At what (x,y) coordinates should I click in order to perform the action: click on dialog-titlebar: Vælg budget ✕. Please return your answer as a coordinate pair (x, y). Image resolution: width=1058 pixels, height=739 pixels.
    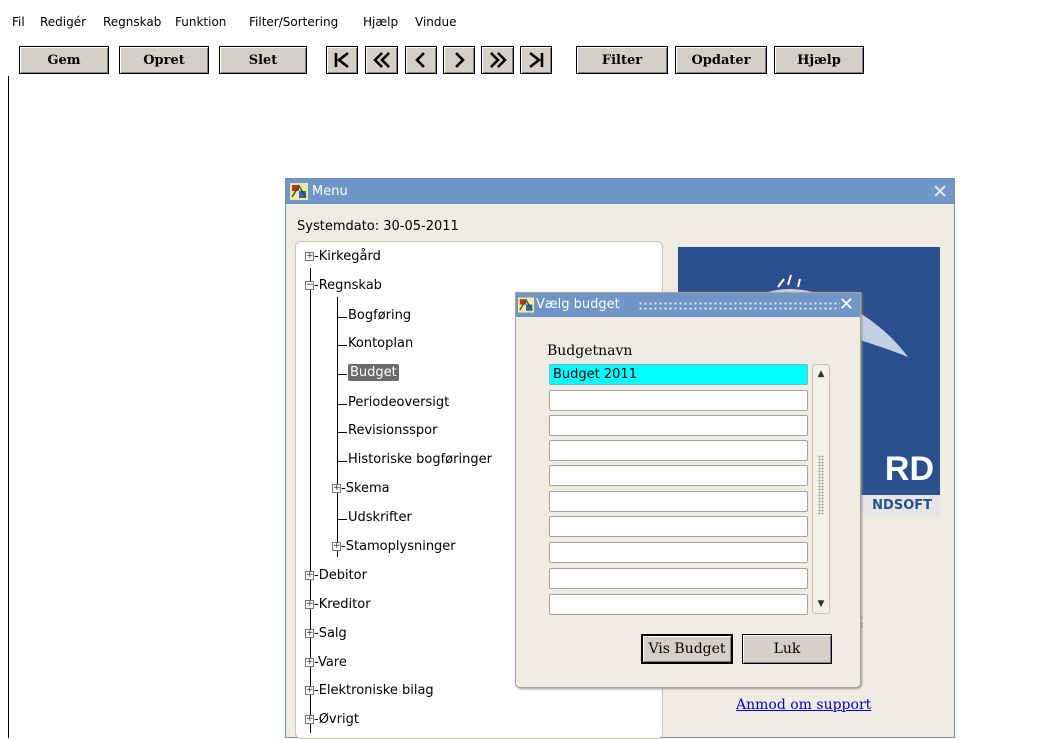
    Looking at the image, I should click on (688, 305).